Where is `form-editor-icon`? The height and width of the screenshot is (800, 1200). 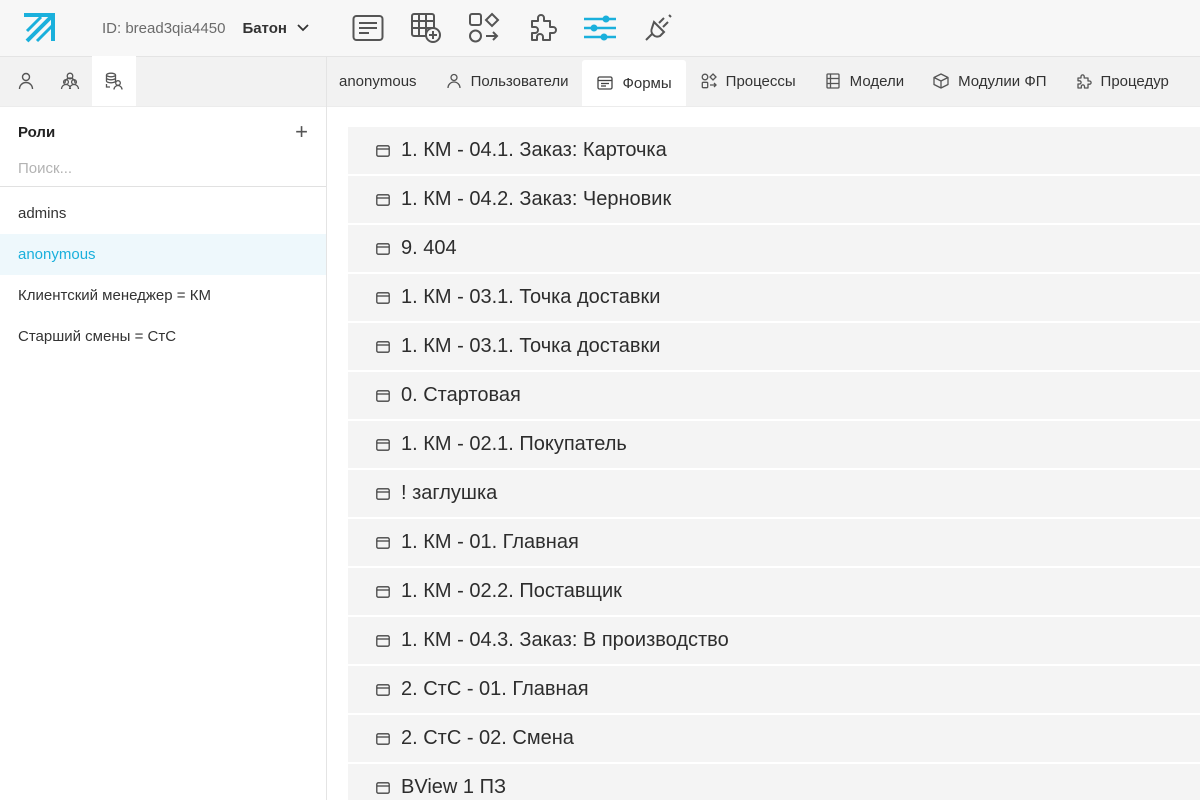 form-editor-icon is located at coordinates (368, 28).